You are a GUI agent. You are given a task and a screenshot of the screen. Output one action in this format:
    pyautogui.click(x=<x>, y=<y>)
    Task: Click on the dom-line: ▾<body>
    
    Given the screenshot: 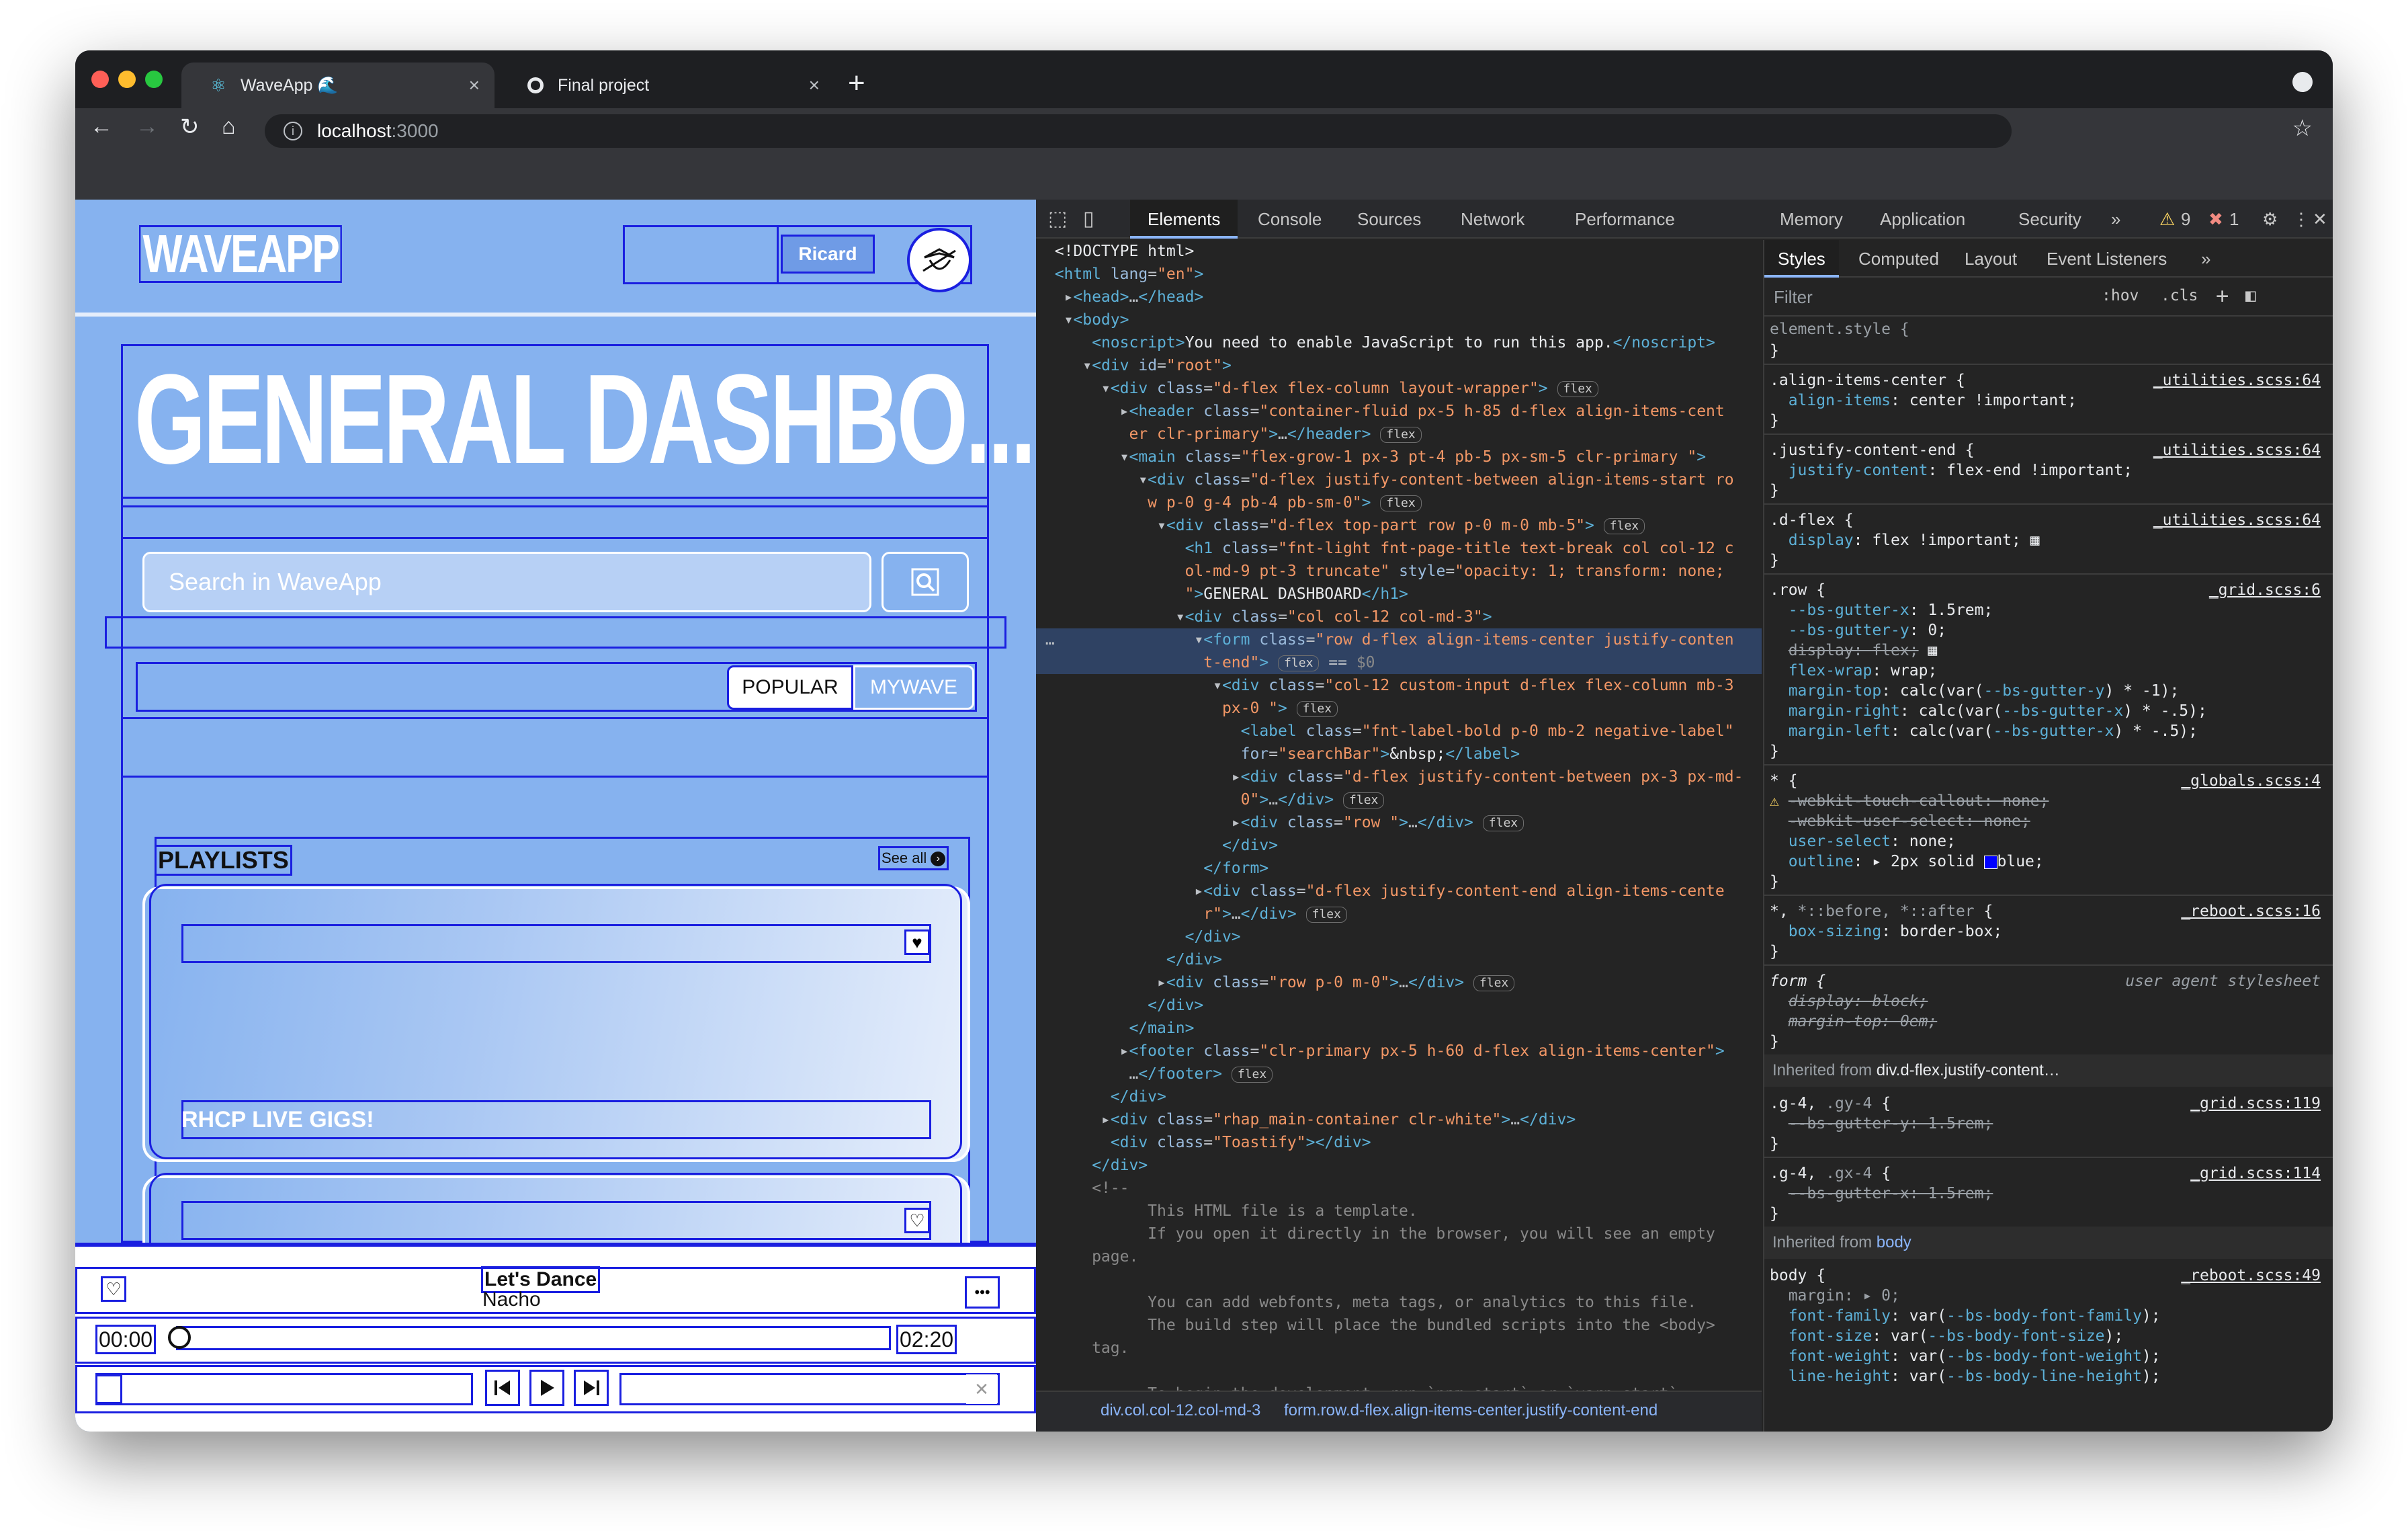 What is the action you would take?
    pyautogui.click(x=1399, y=320)
    